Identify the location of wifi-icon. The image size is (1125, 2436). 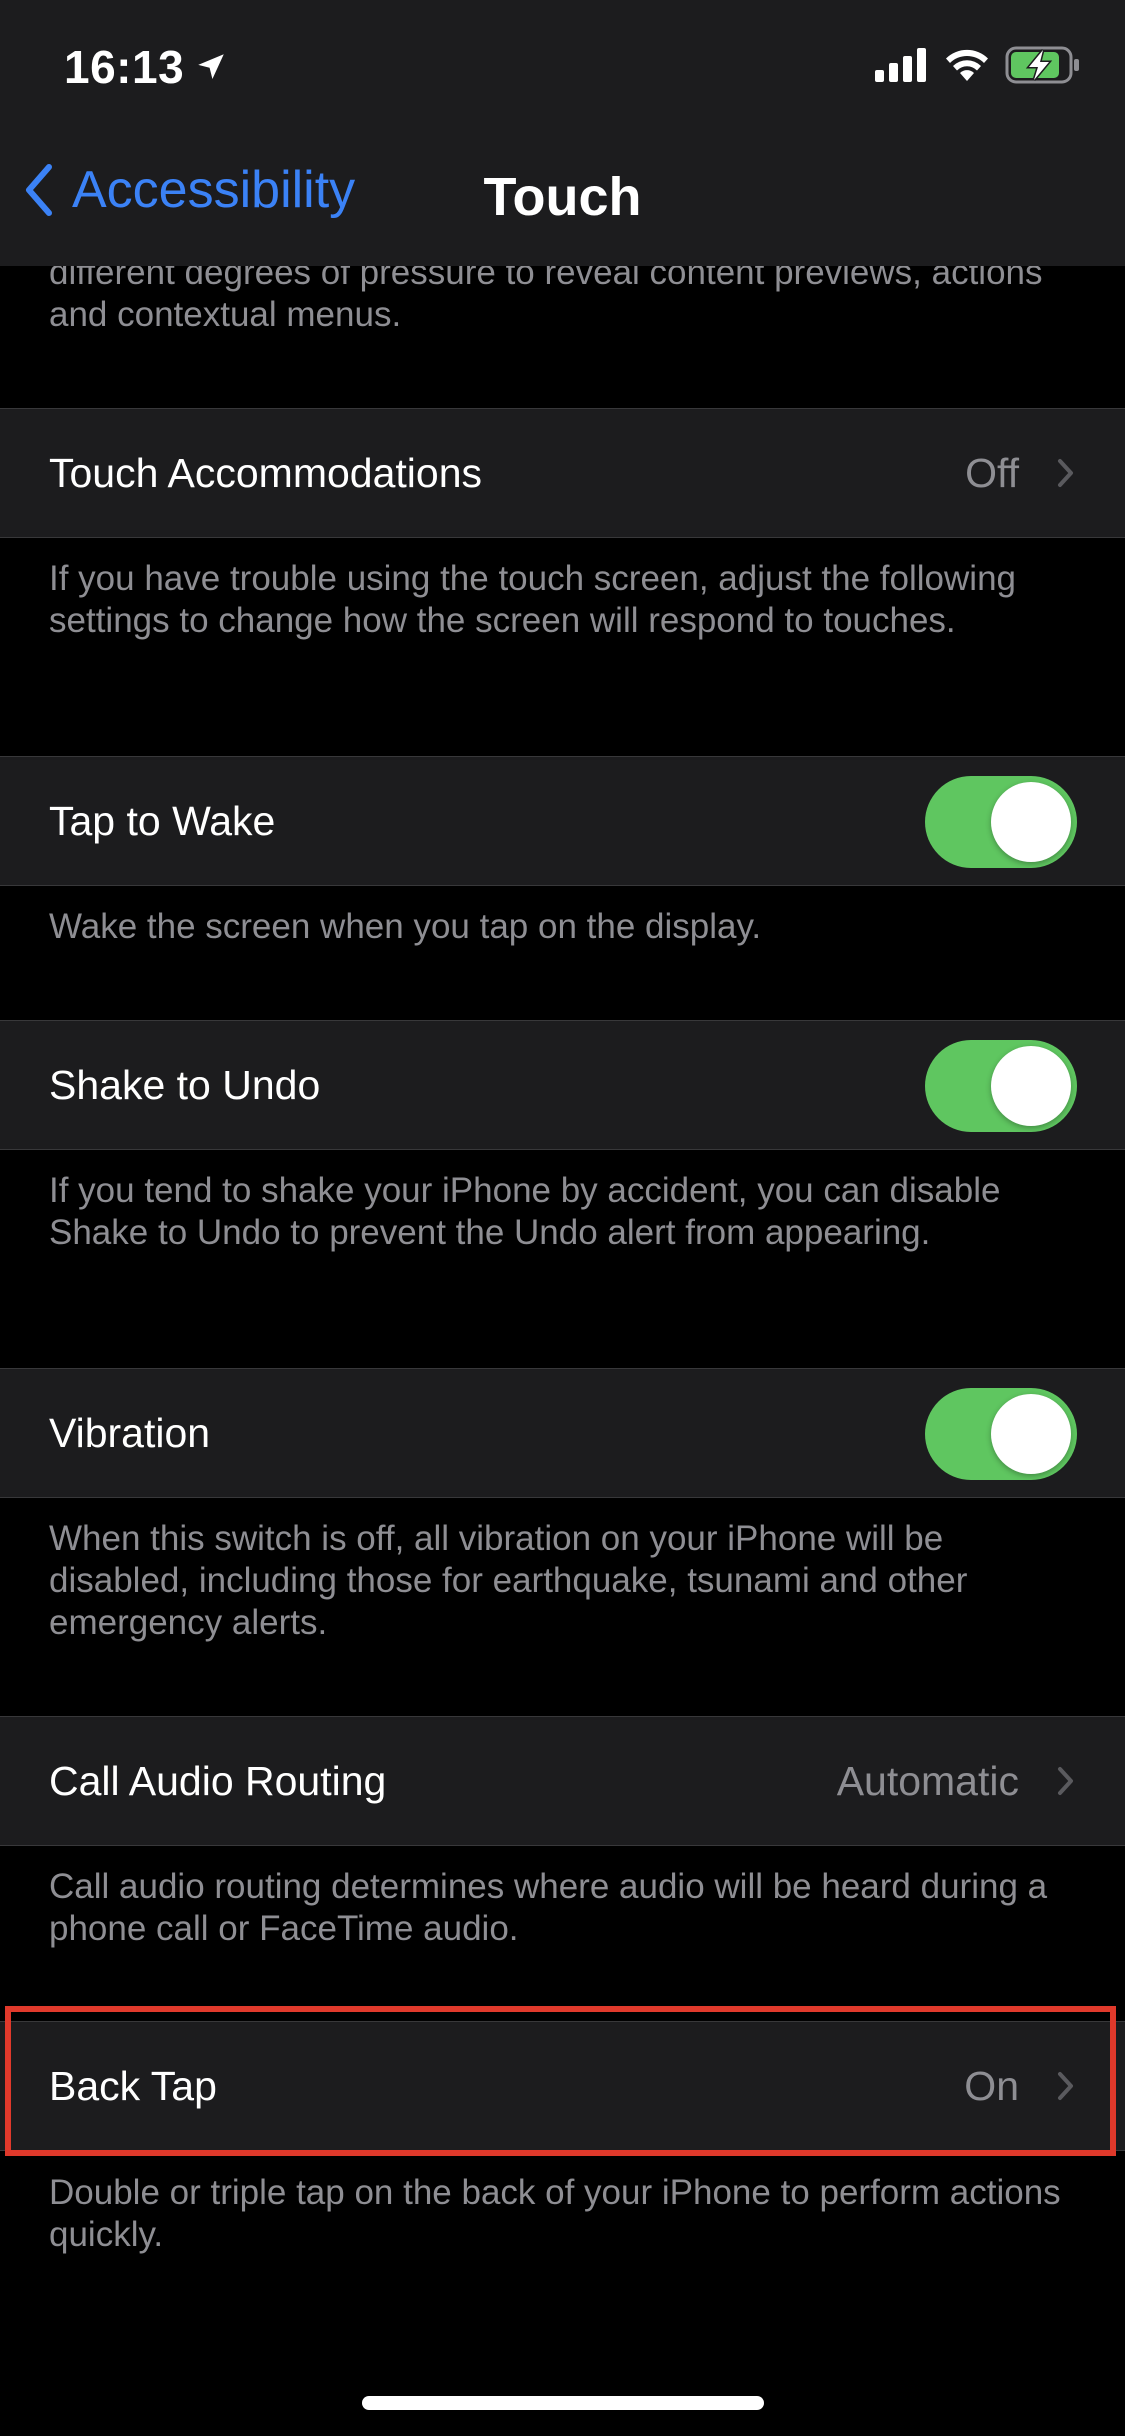
(967, 65).